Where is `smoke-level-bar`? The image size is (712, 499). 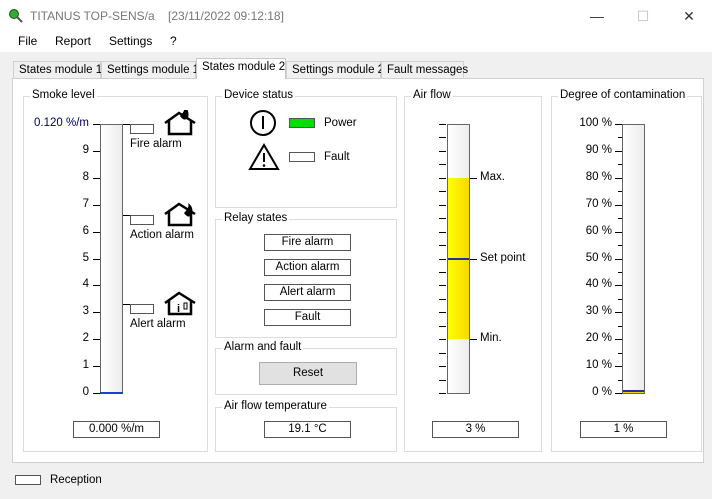
smoke-level-bar is located at coordinates (111, 259).